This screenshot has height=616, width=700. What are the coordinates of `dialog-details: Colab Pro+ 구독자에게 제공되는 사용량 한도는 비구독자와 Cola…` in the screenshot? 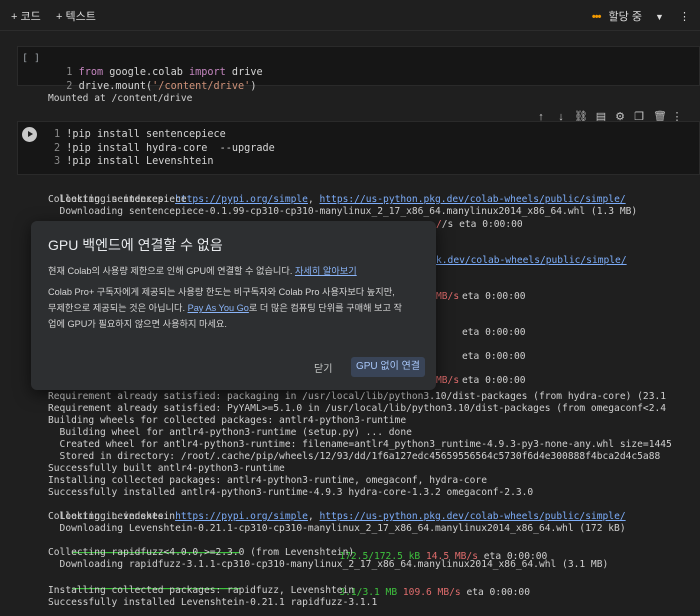 It's located at (225, 308).